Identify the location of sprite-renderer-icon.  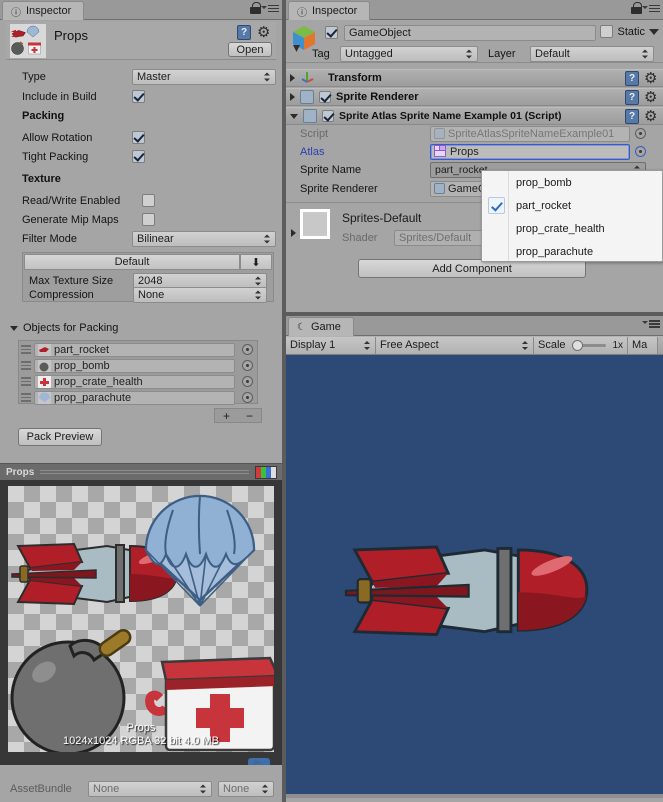
(307, 97).